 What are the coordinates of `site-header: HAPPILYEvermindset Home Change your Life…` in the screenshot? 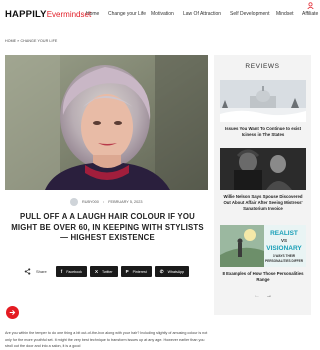 It's located at (159, 15).